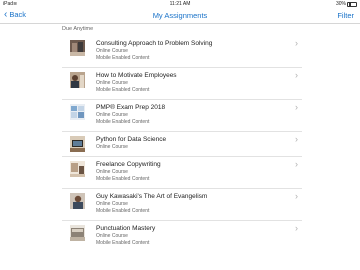 The image size is (360, 270). I want to click on page-title: My Assignments, so click(180, 15).